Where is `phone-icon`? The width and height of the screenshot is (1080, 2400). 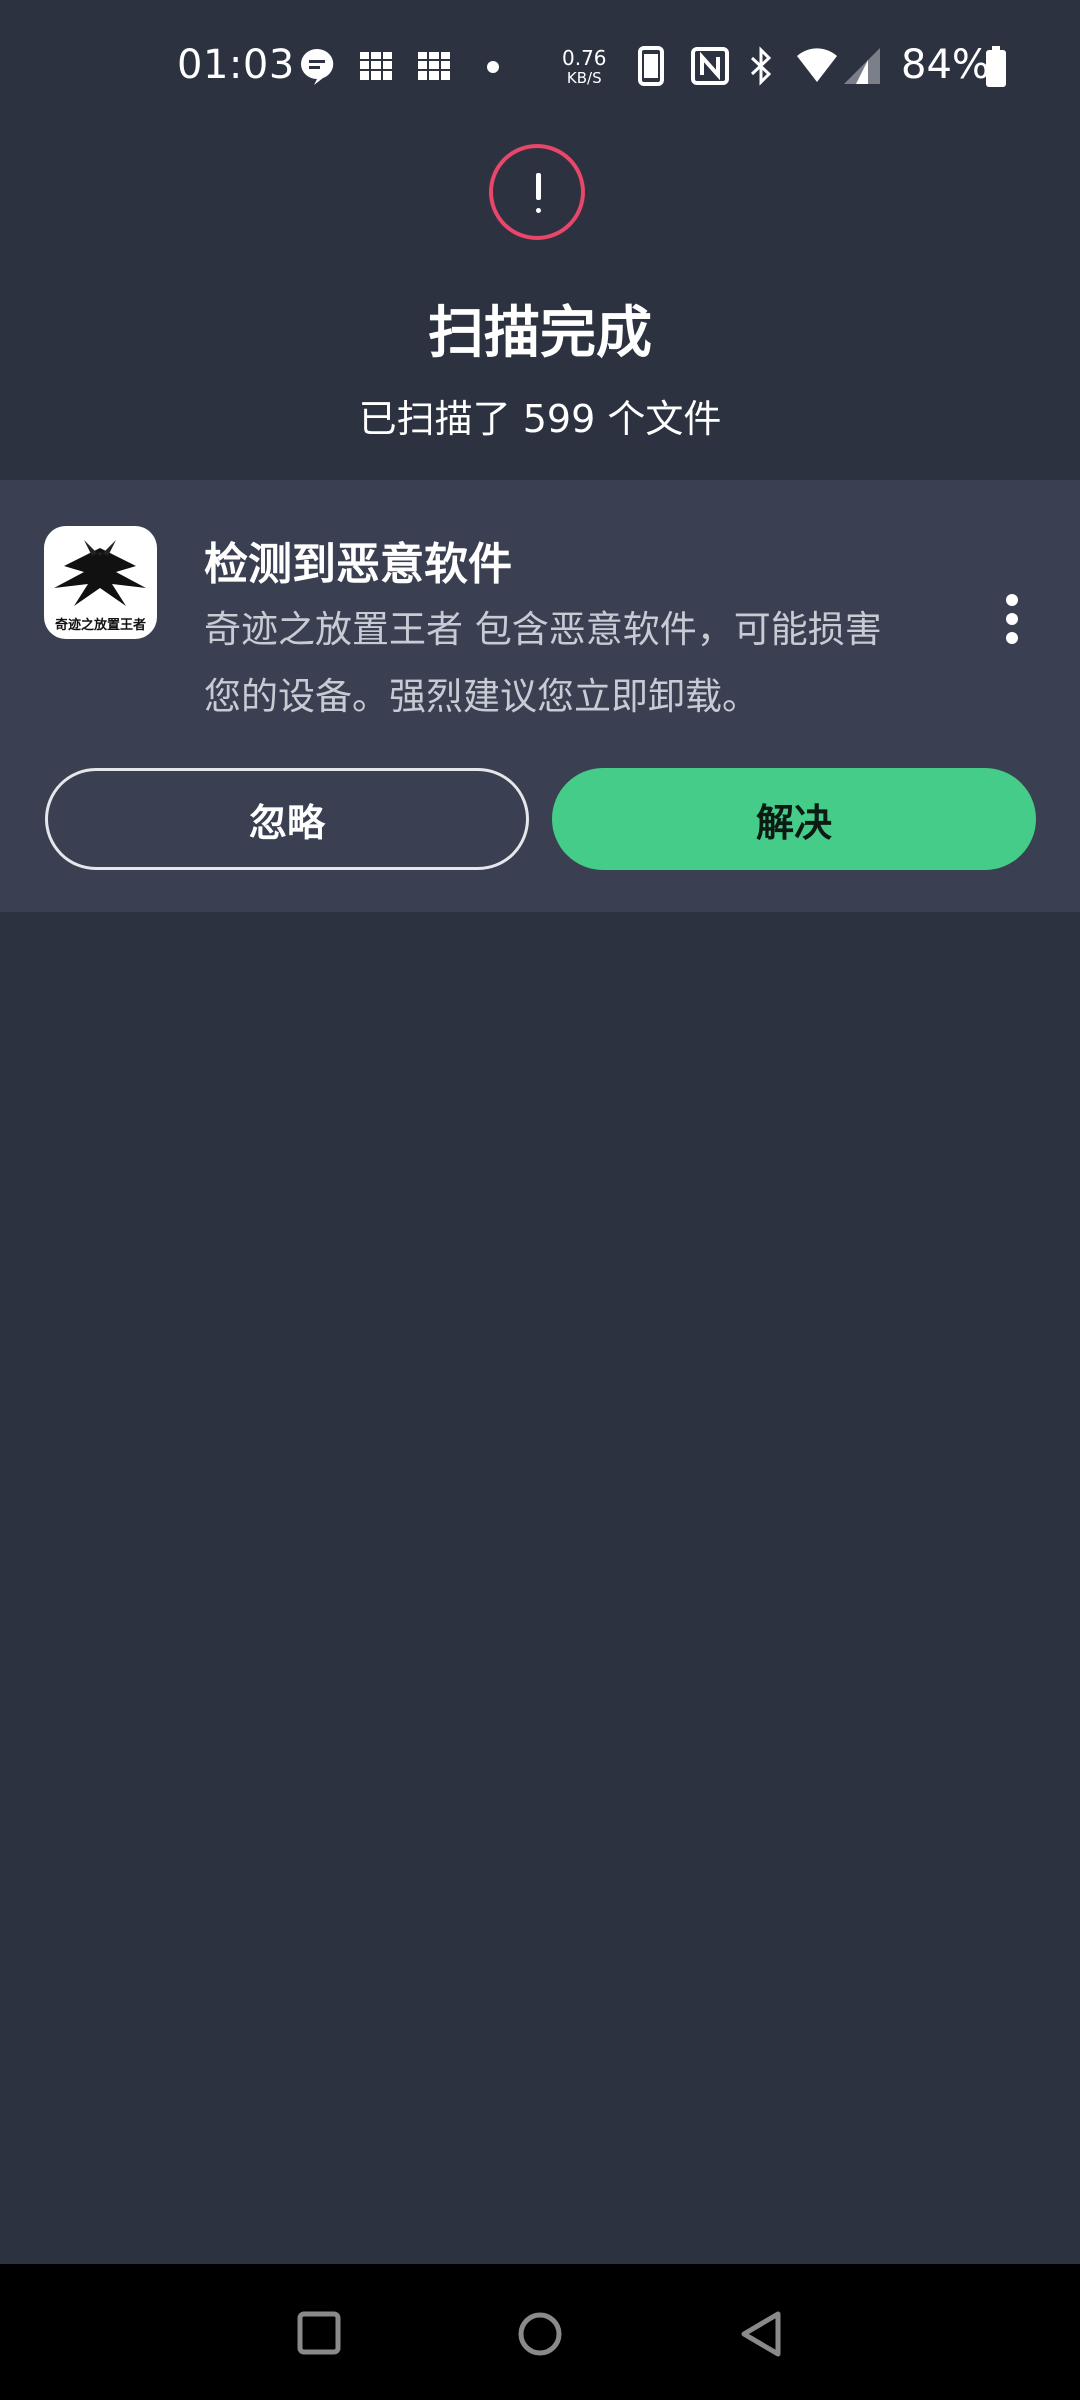
phone-icon is located at coordinates (651, 66).